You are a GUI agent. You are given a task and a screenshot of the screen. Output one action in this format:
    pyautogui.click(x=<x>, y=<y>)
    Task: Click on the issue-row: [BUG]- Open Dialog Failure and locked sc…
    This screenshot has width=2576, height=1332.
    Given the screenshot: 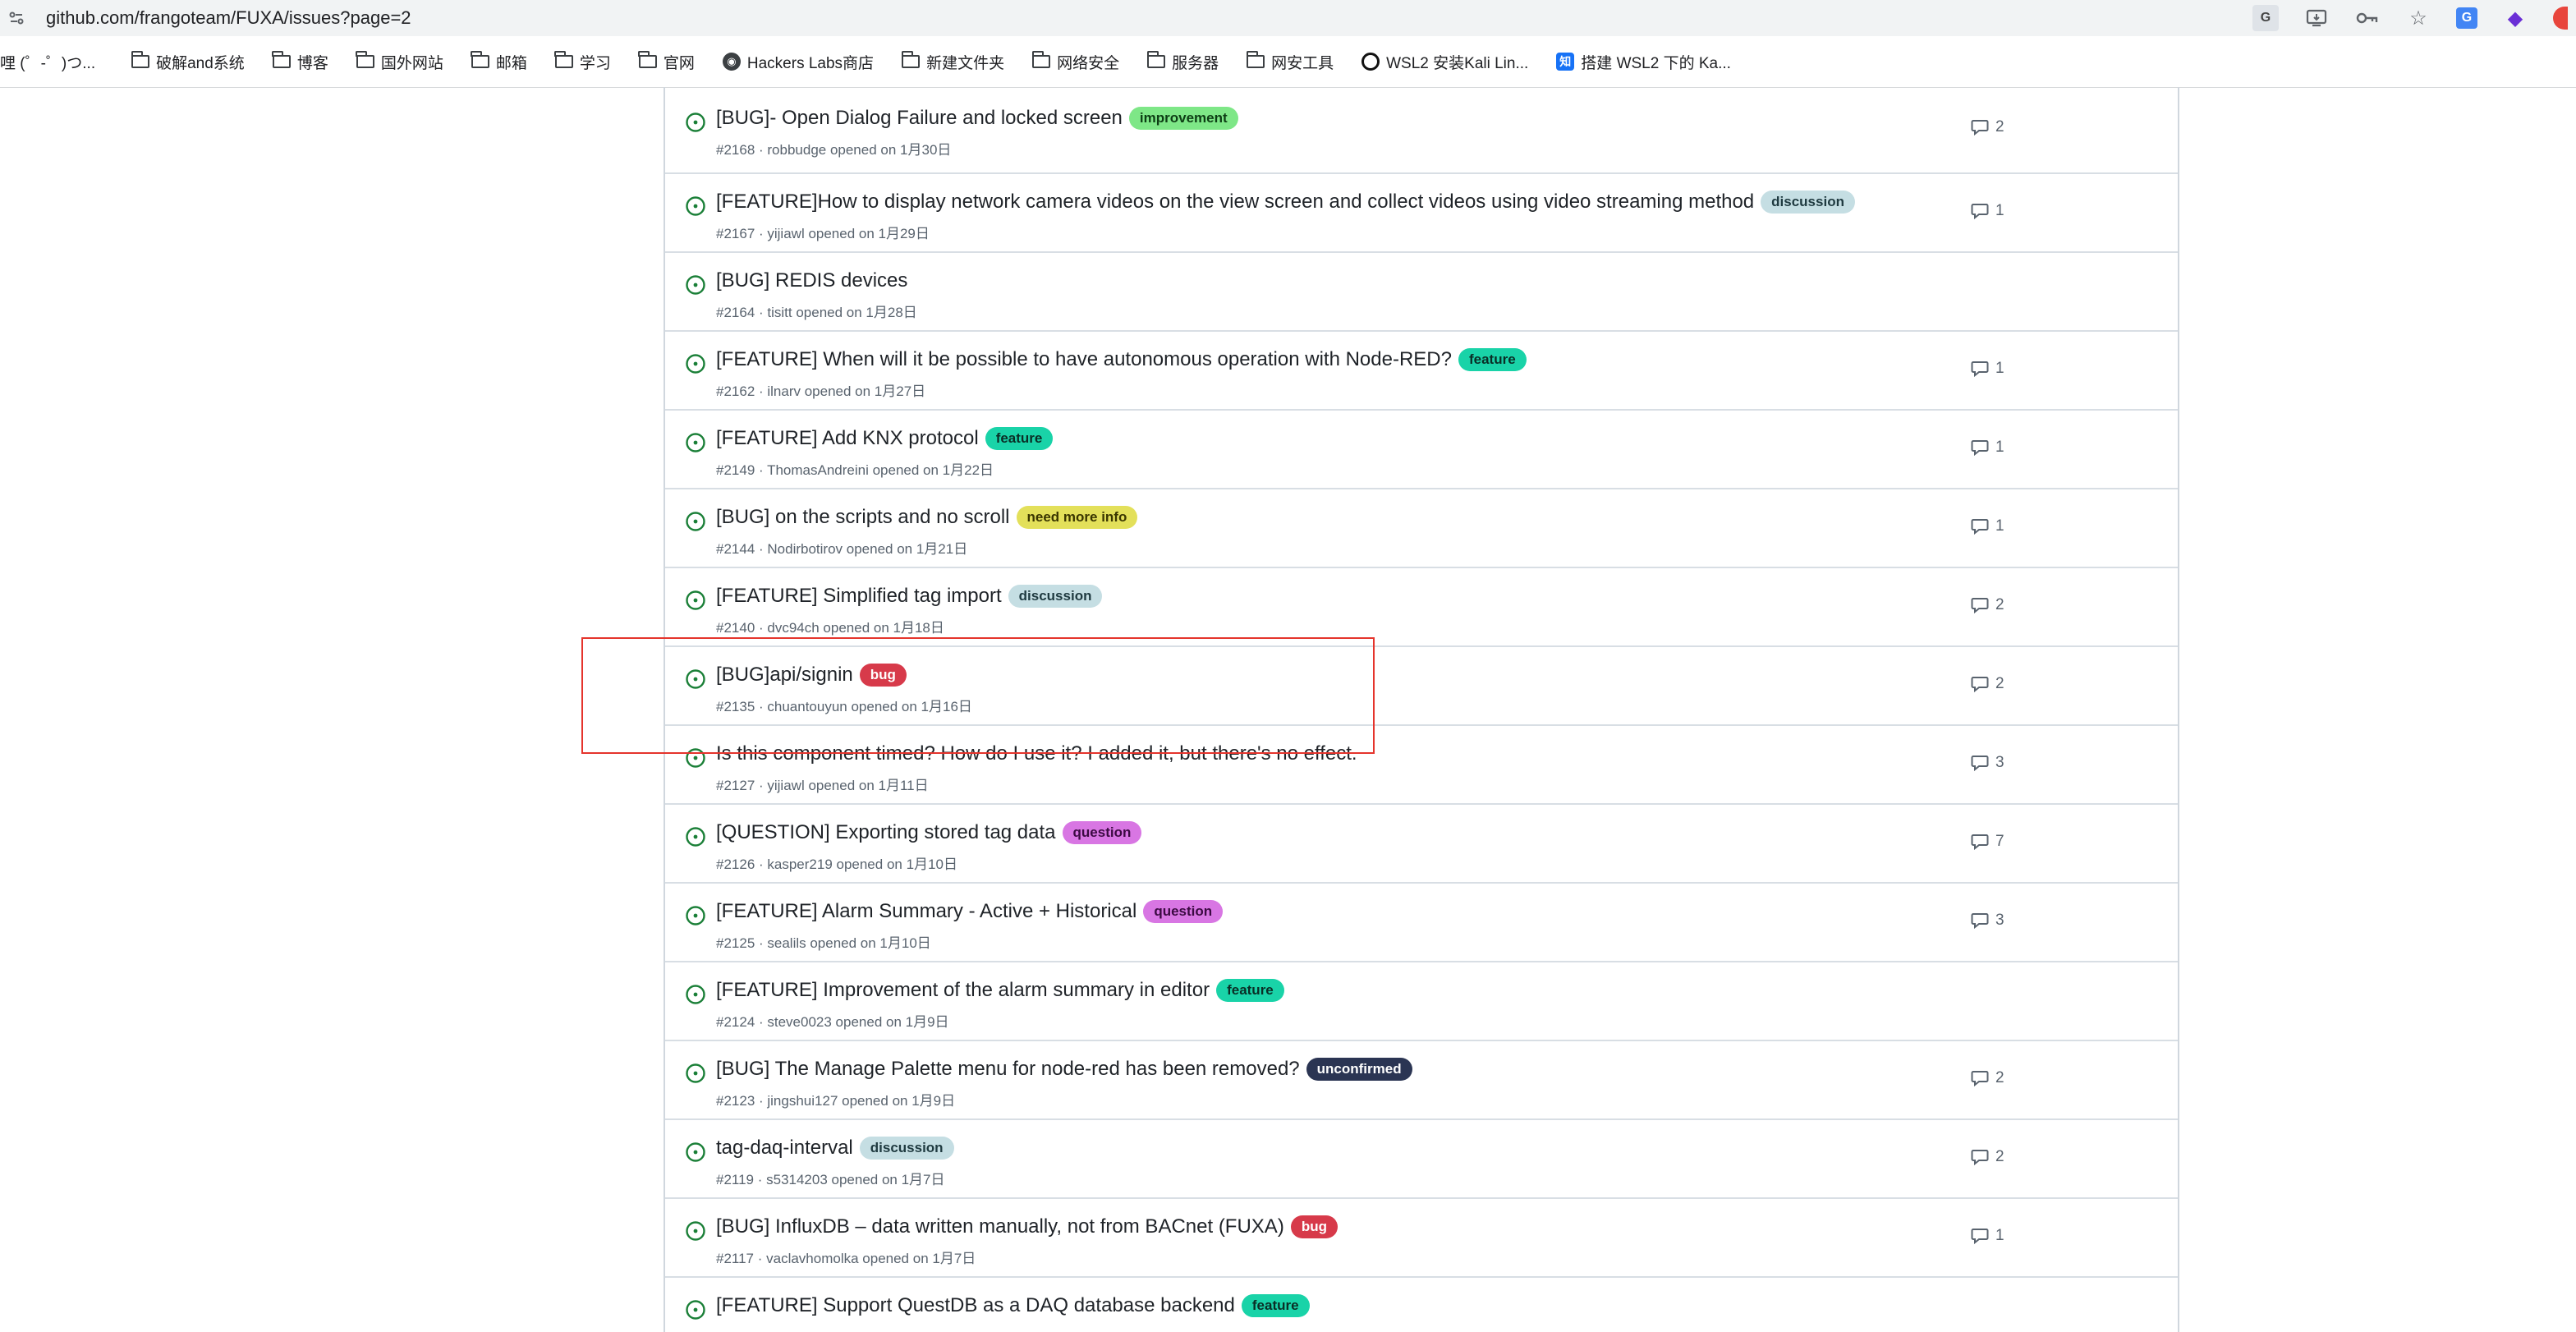 What is the action you would take?
    pyautogui.click(x=1421, y=129)
    